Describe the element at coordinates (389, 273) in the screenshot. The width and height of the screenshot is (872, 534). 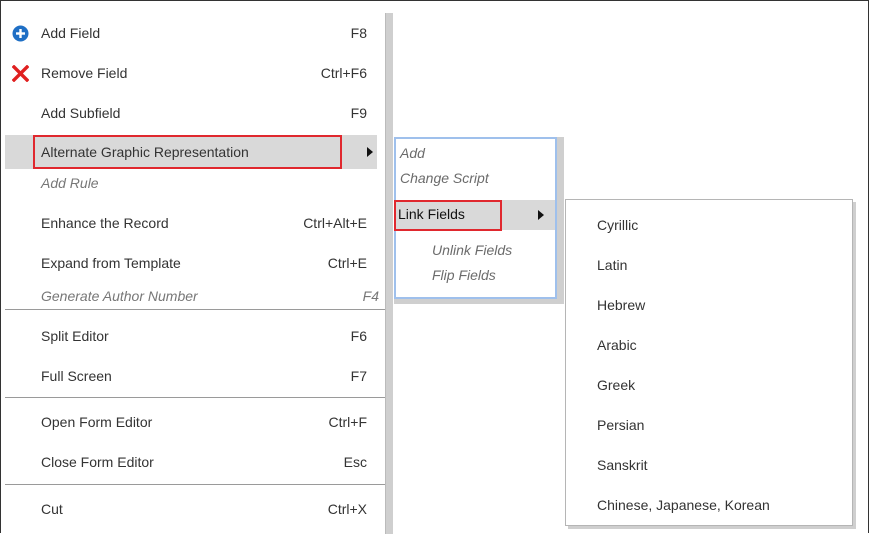
I see `menu-scroll-edge` at that location.